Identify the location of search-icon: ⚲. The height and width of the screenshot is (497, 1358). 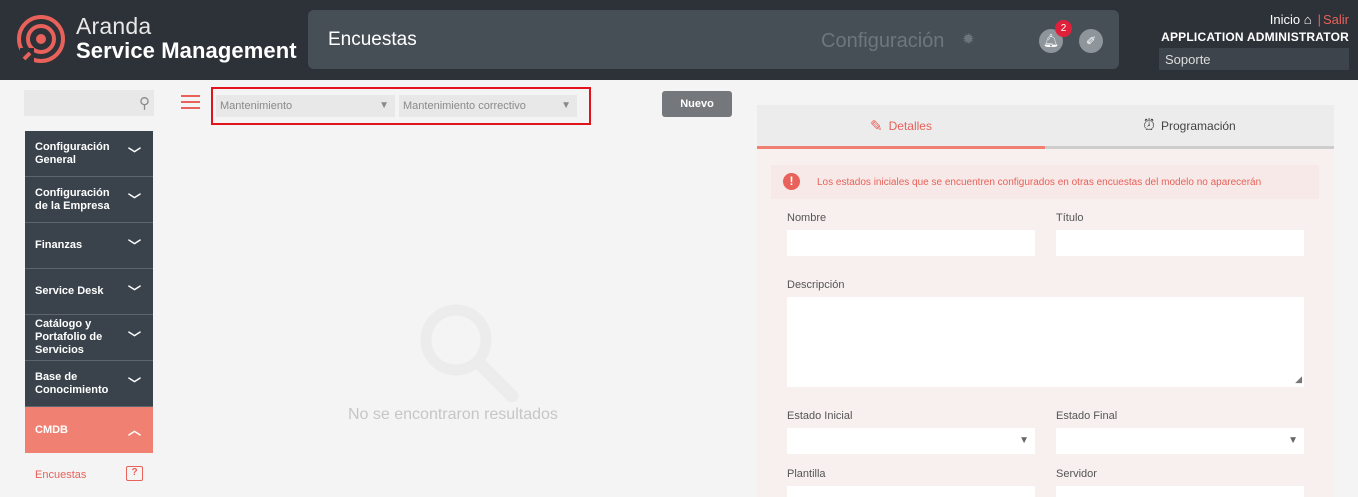
(144, 103).